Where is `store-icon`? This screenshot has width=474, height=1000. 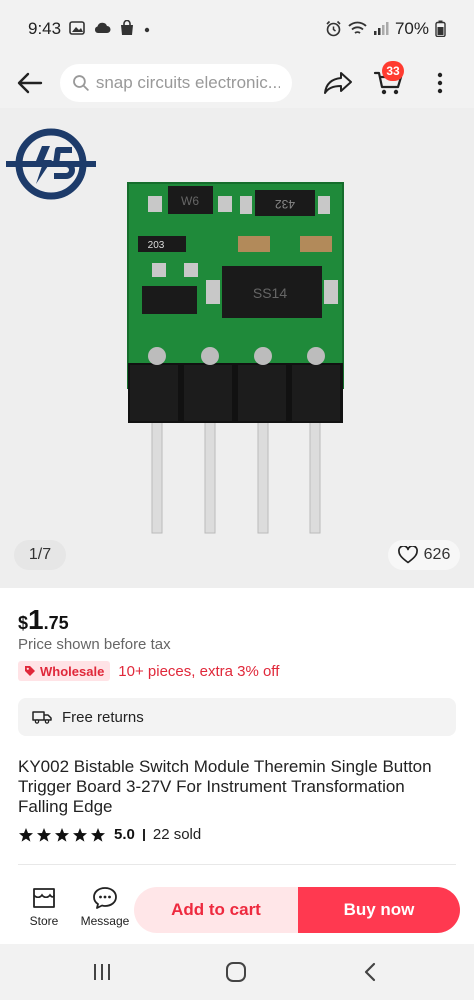 store-icon is located at coordinates (44, 898).